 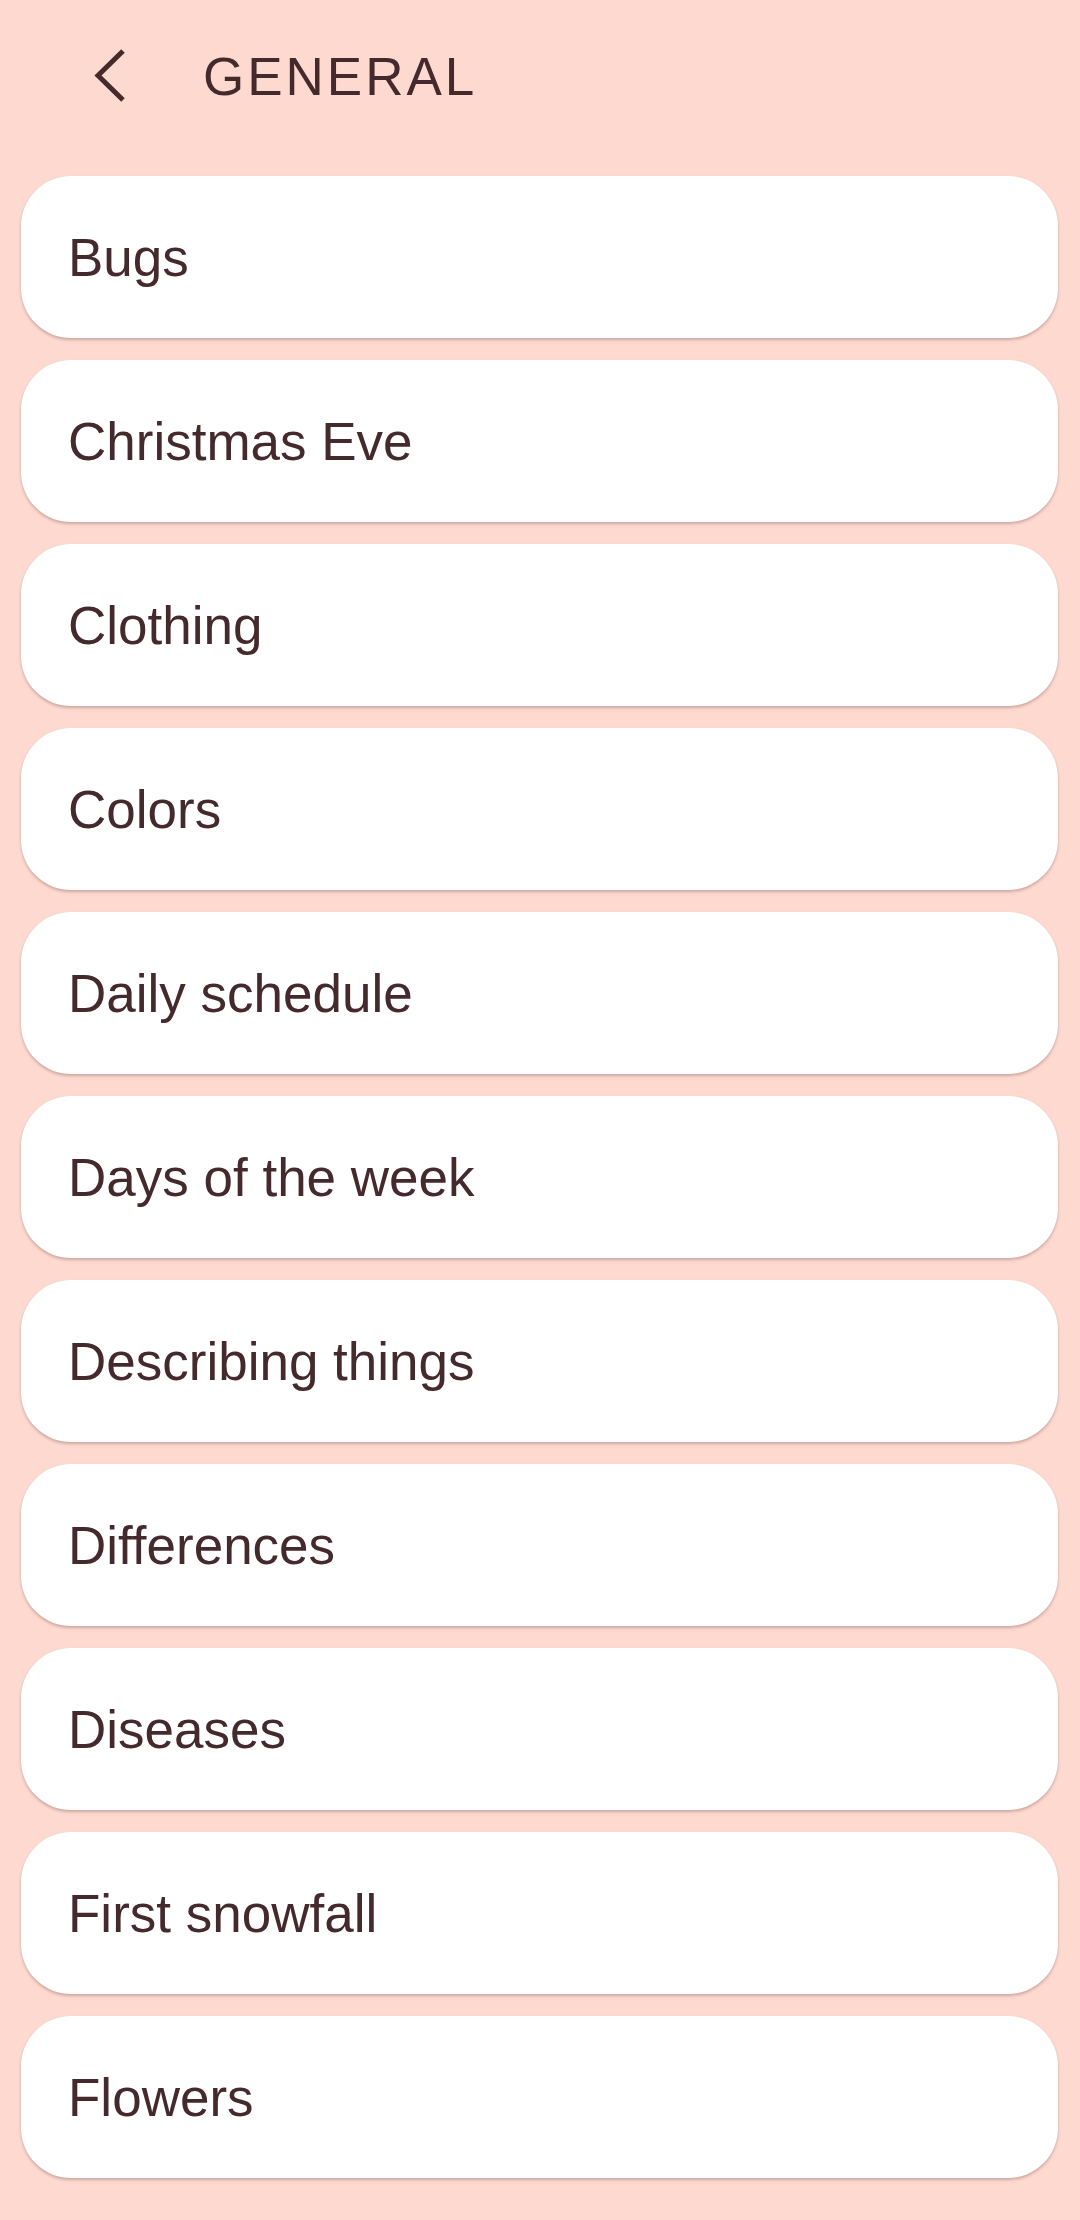 What do you see at coordinates (539, 1729) in the screenshot?
I see `category-item: Diseases` at bounding box center [539, 1729].